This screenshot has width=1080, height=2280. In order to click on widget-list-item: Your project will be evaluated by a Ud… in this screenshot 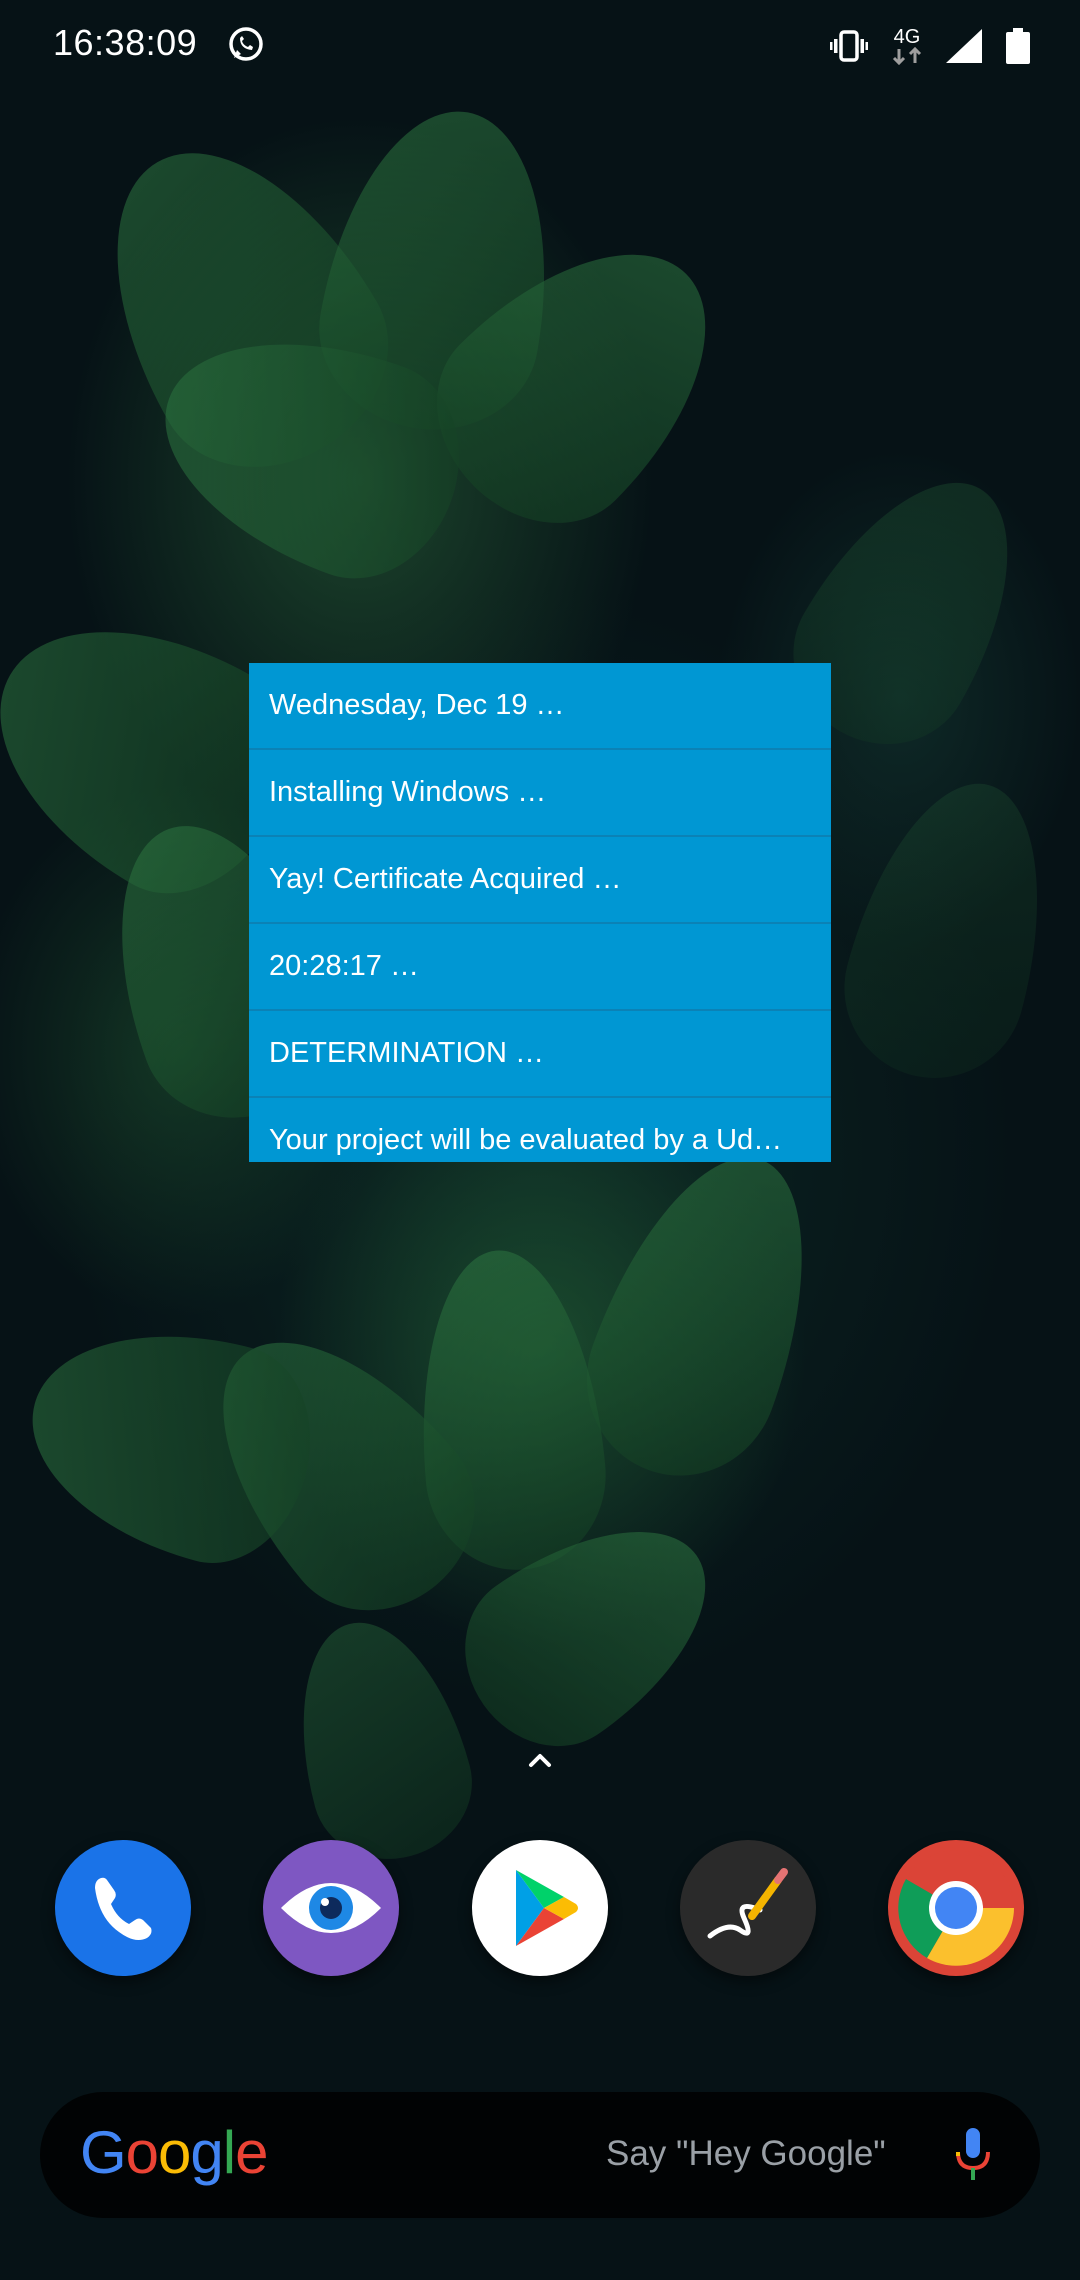, I will do `click(540, 1130)`.